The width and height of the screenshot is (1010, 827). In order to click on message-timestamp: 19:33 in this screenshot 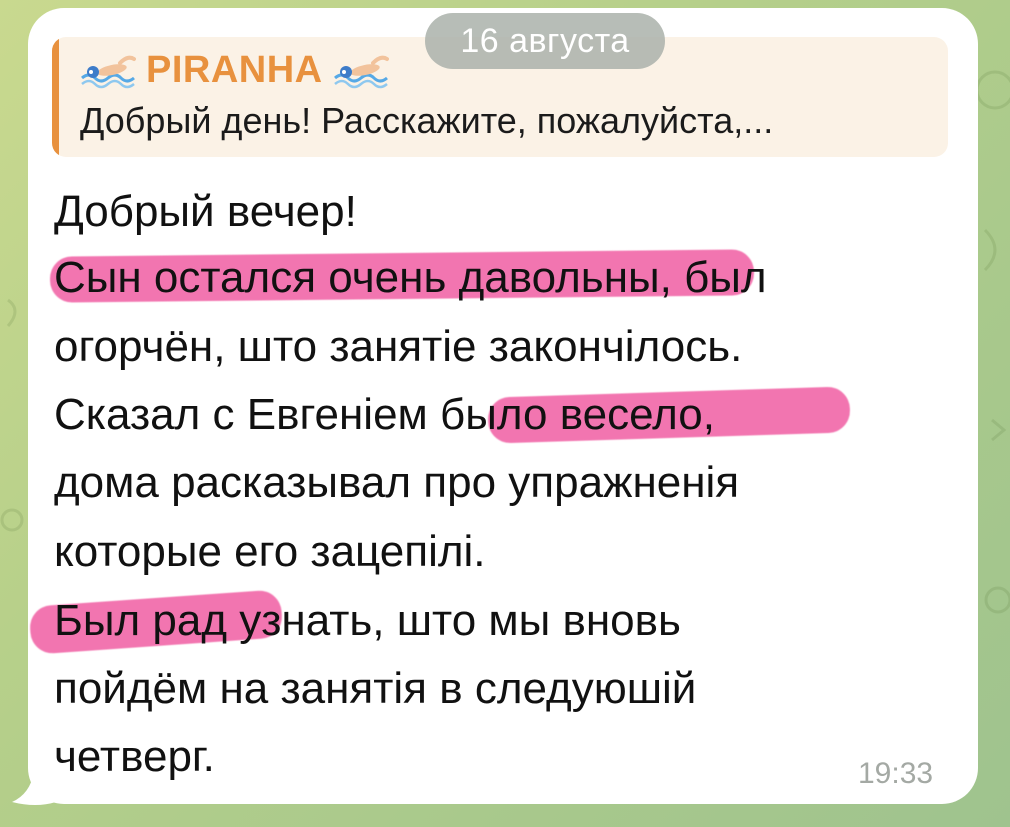, I will do `click(896, 773)`.